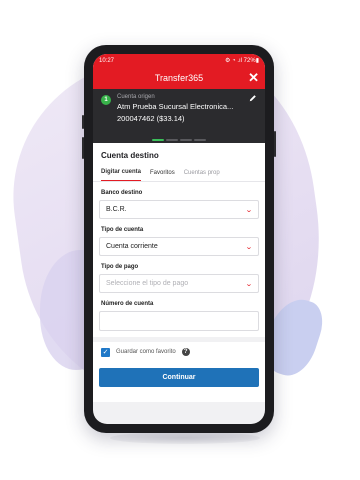 This screenshot has height=480, width=360. Describe the element at coordinates (116, 209) in the screenshot. I see `bank-value: B.C.R.` at that location.